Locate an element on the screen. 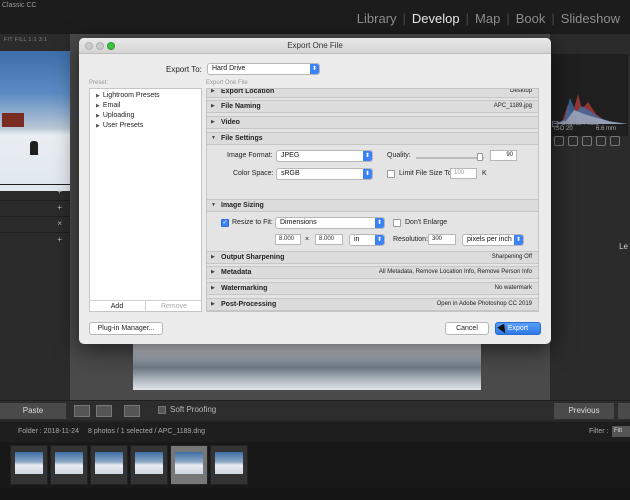 The image size is (630, 500). red-eye-icon is located at coordinates (601, 141).